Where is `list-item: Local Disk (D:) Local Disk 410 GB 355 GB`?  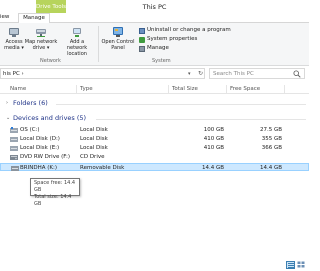 list-item: Local Disk (D:) Local Disk 410 GB 355 GB is located at coordinates (154, 139).